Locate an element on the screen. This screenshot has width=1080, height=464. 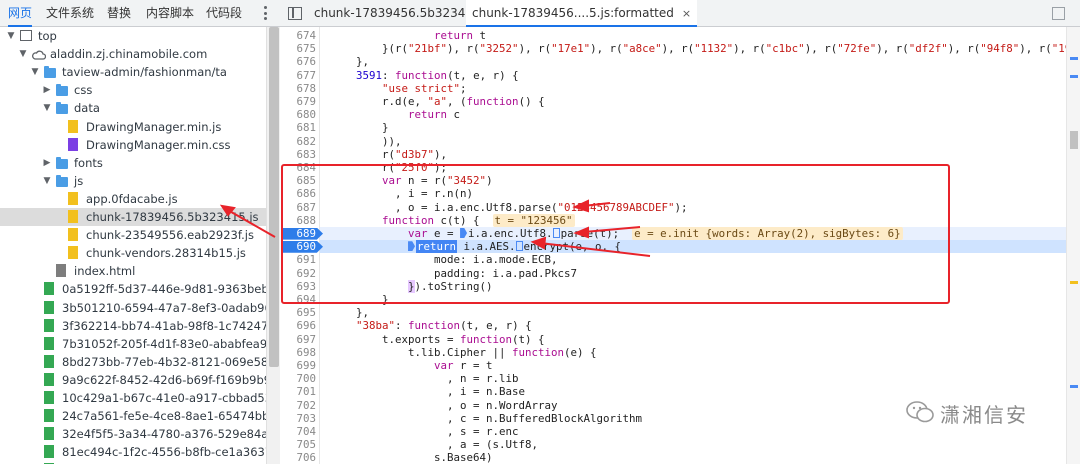
line-number: 686 is located at coordinates (298, 193).